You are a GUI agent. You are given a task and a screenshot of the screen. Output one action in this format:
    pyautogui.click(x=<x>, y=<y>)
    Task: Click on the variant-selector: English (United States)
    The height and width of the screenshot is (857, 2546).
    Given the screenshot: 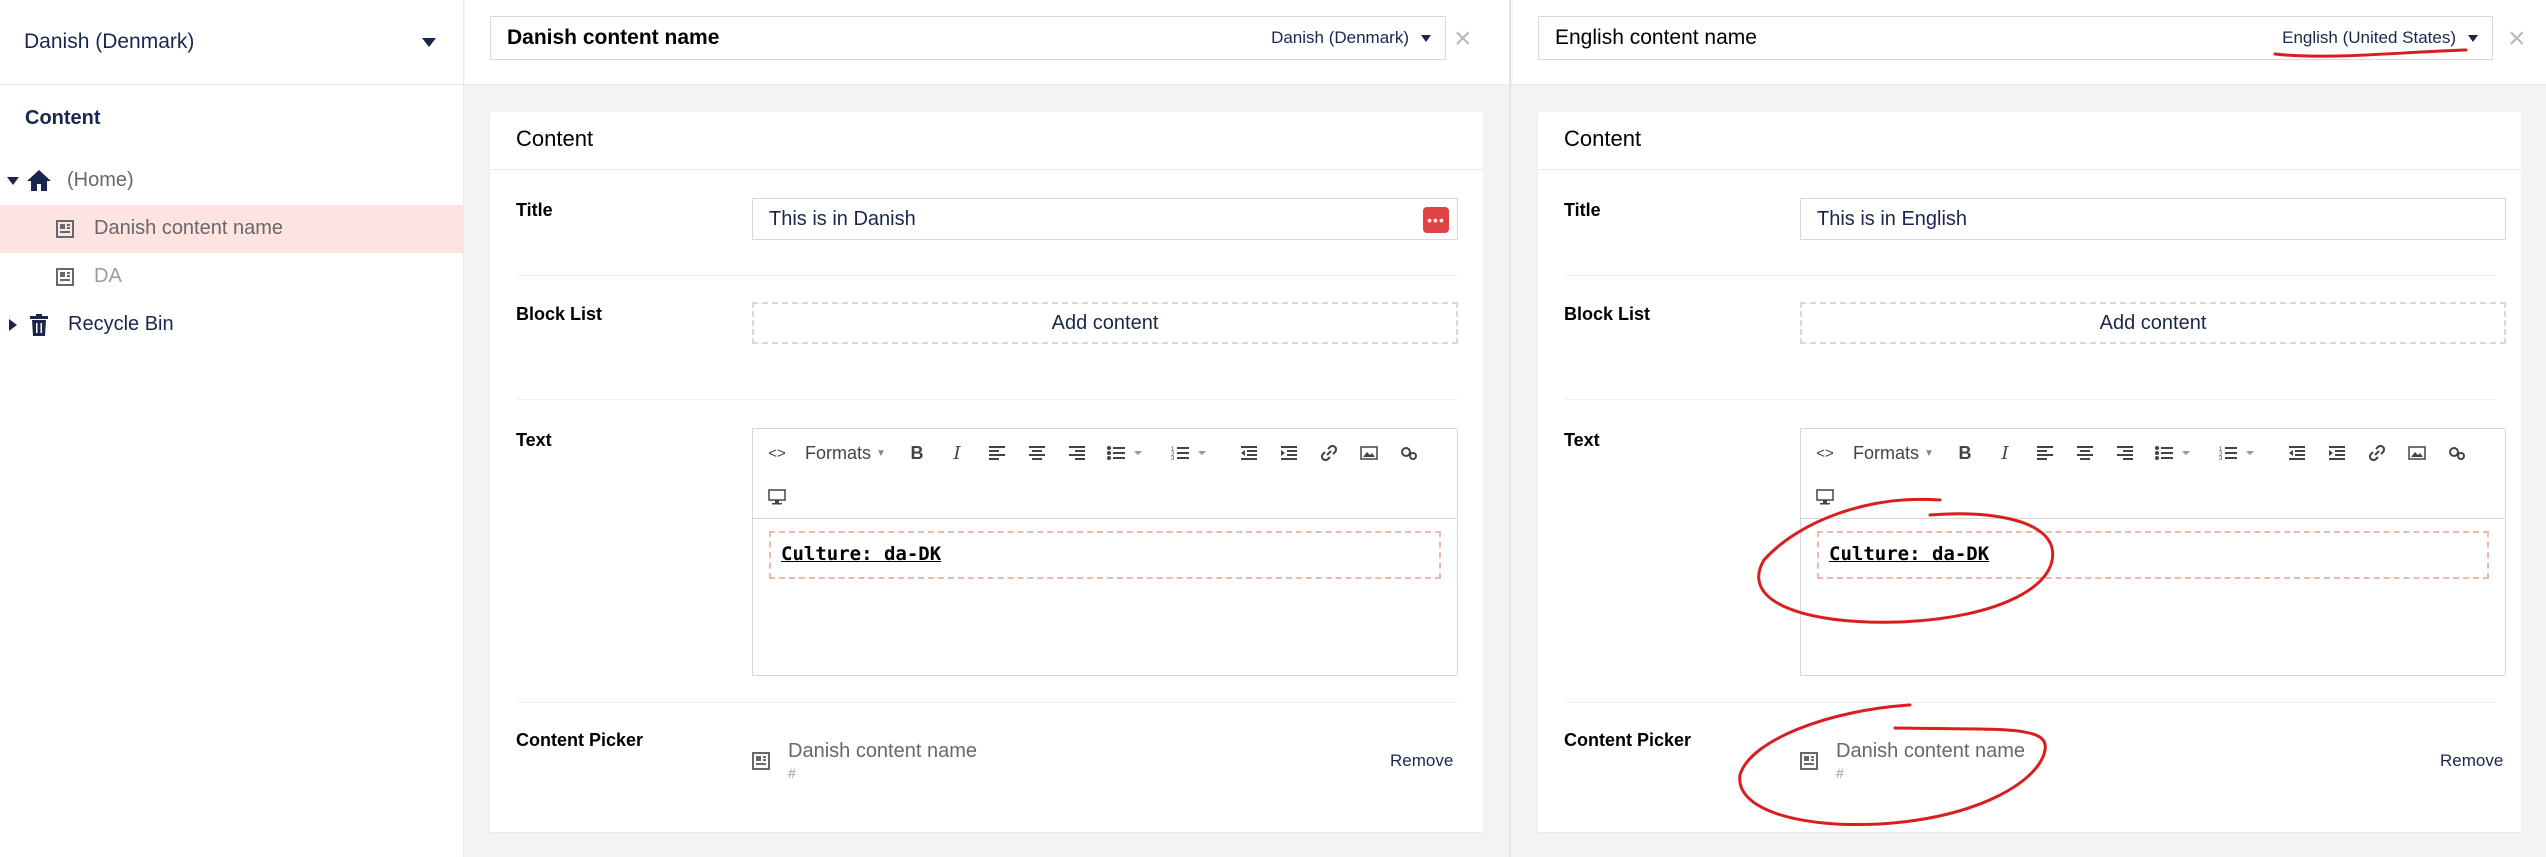 What is the action you would take?
    pyautogui.click(x=2380, y=38)
    